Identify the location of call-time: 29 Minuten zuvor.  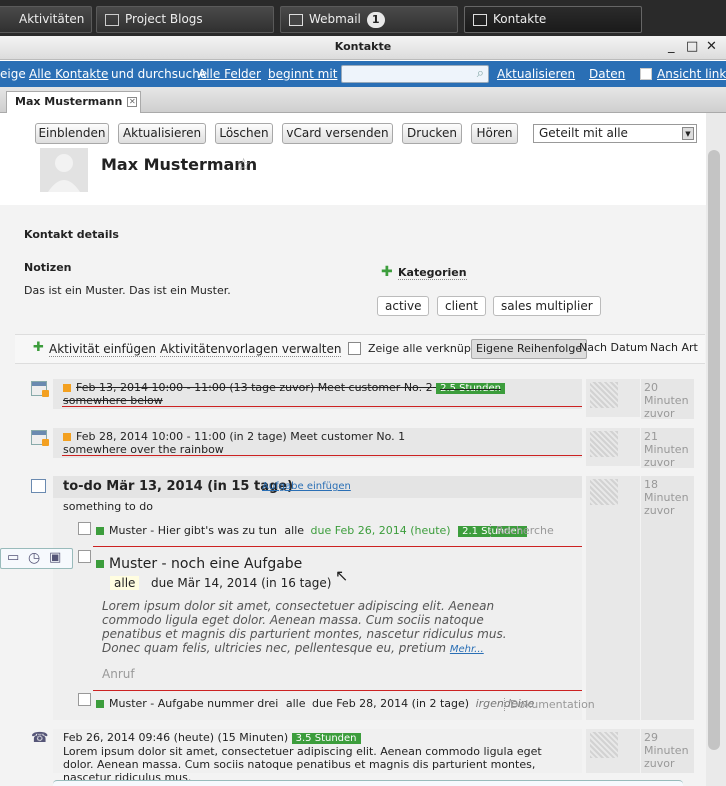
(667, 751).